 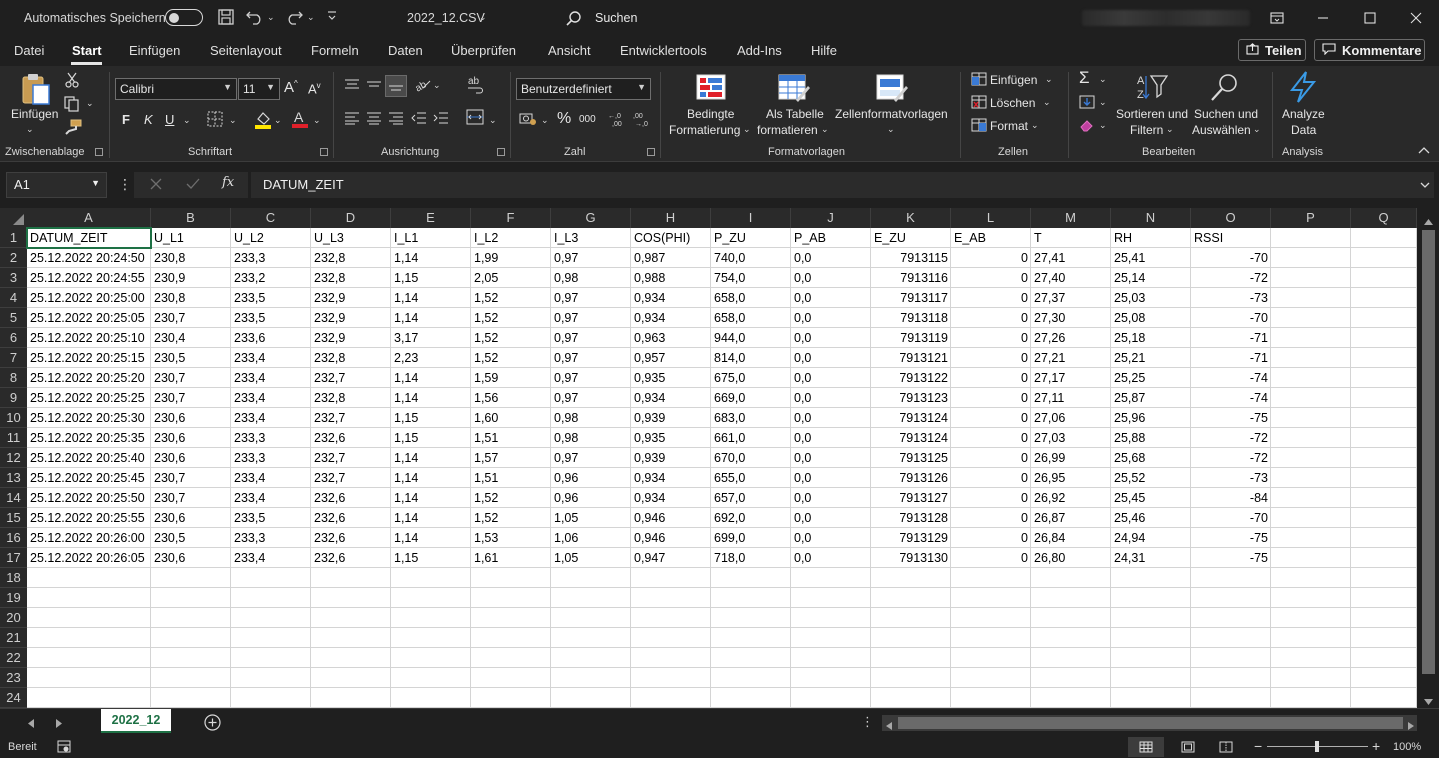 I want to click on select-all-corner, so click(x=13, y=218).